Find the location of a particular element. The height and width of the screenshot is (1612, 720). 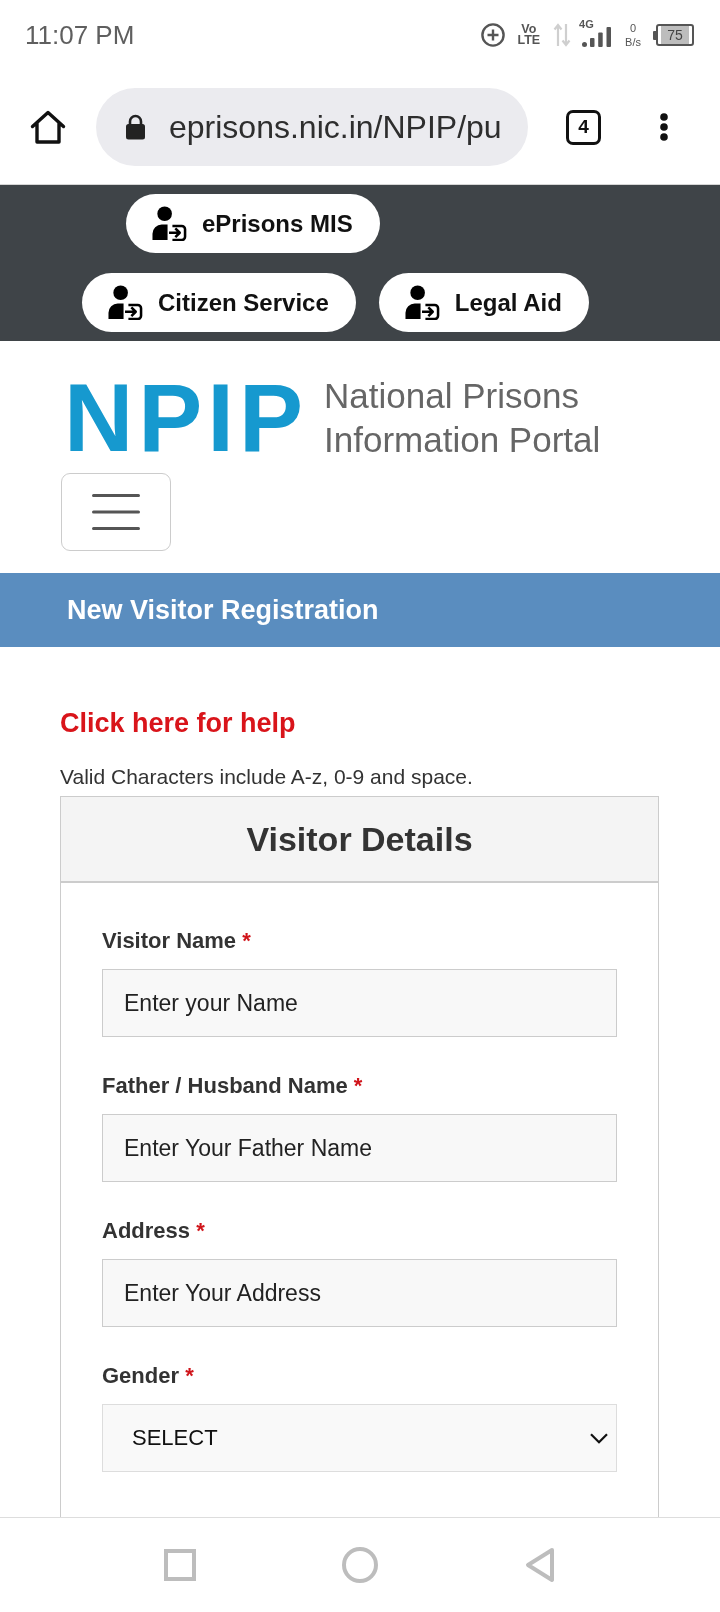

volte-indicator: Vo LTE is located at coordinates (529, 35).